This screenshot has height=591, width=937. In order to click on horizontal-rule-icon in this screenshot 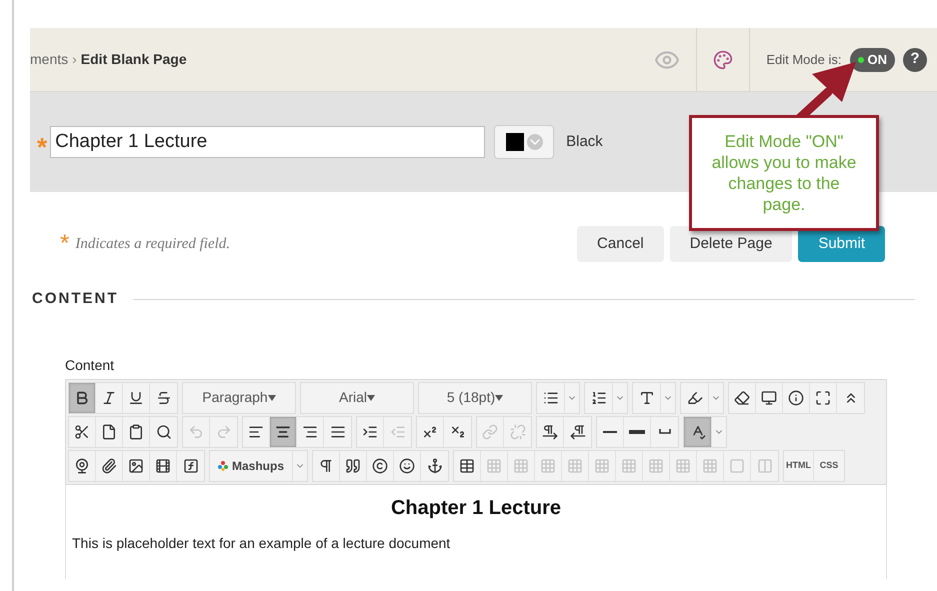, I will do `click(610, 431)`.